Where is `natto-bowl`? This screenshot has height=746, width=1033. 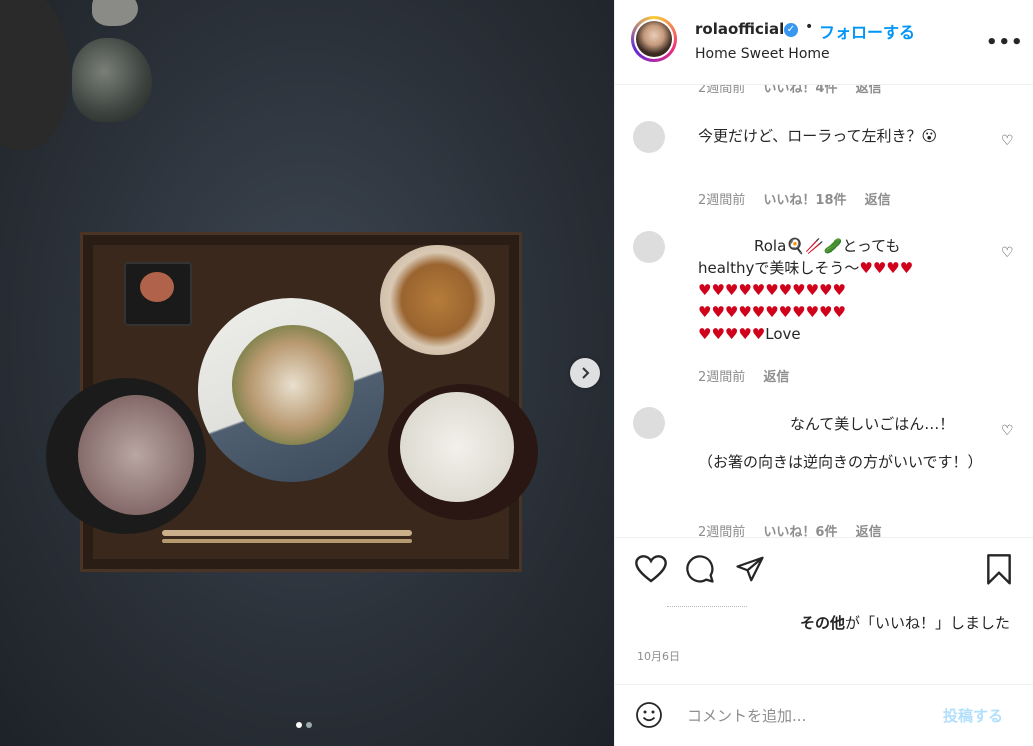
natto-bowl is located at coordinates (437, 300).